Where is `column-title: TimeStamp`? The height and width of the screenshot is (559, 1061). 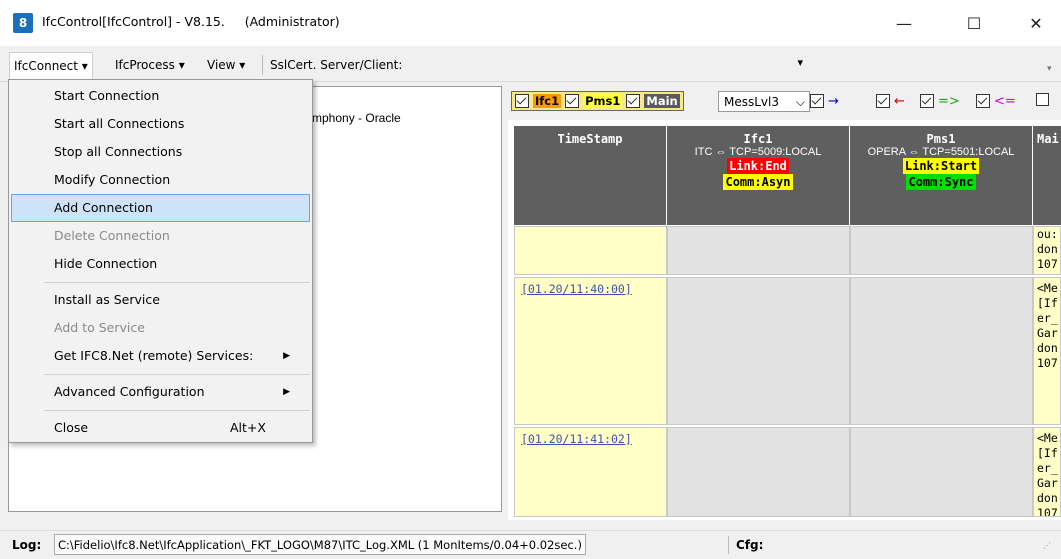
column-title: TimeStamp is located at coordinates (590, 139).